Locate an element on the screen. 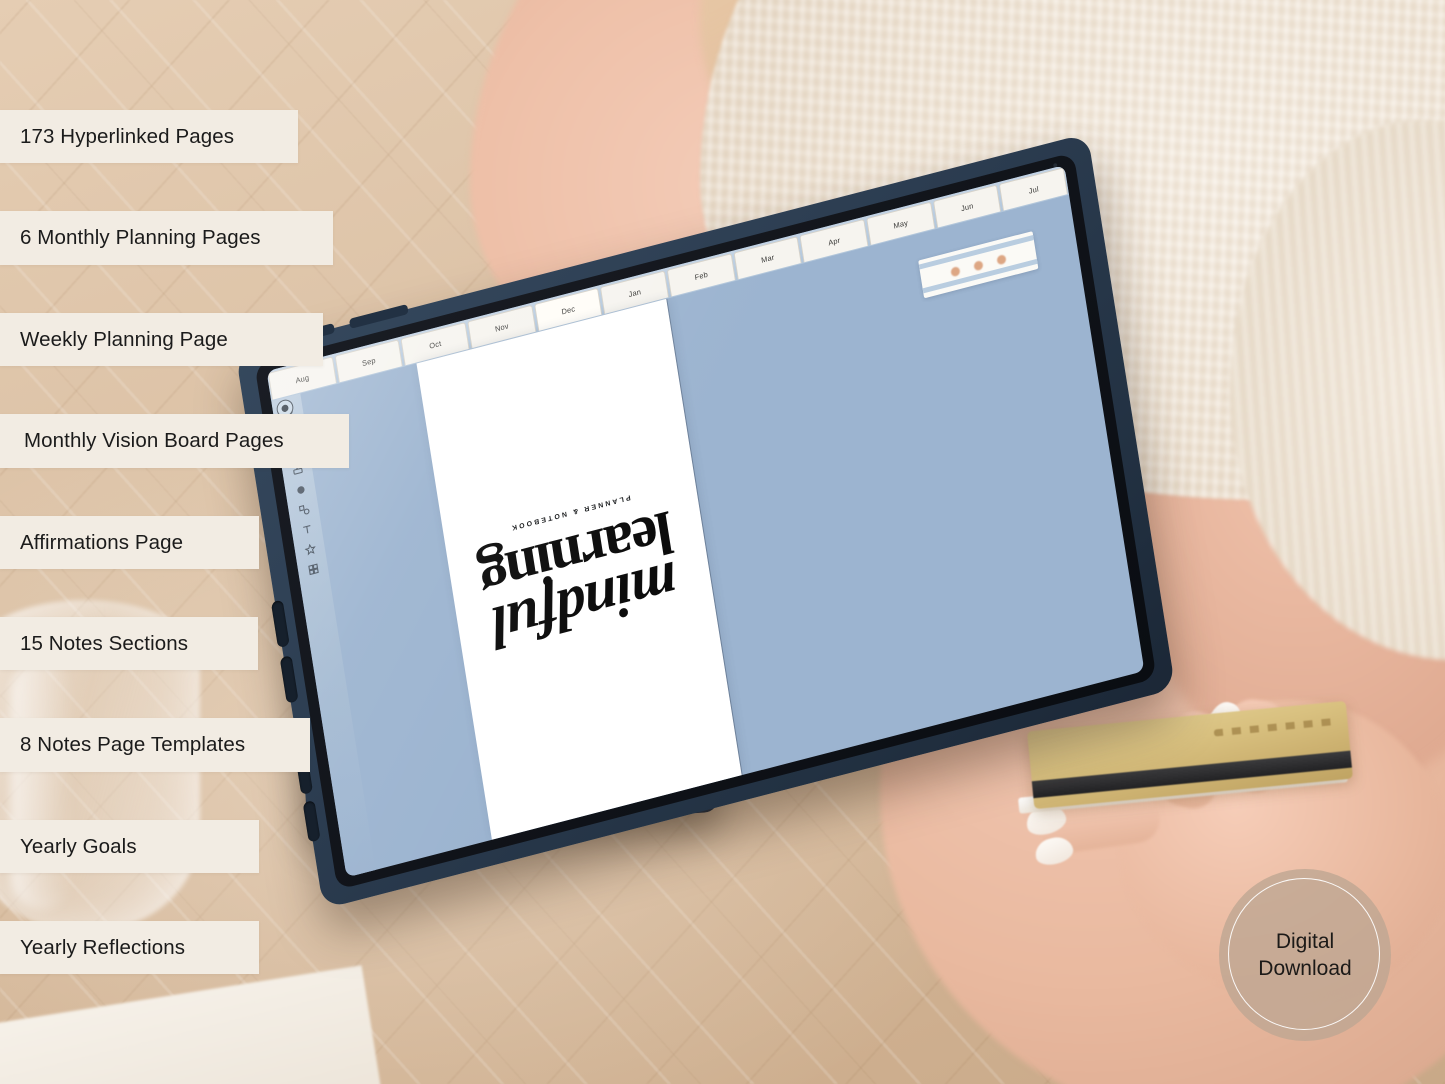 This screenshot has height=1084, width=1445. feature-chip: Monthly Vision Board Pages is located at coordinates (174, 441).